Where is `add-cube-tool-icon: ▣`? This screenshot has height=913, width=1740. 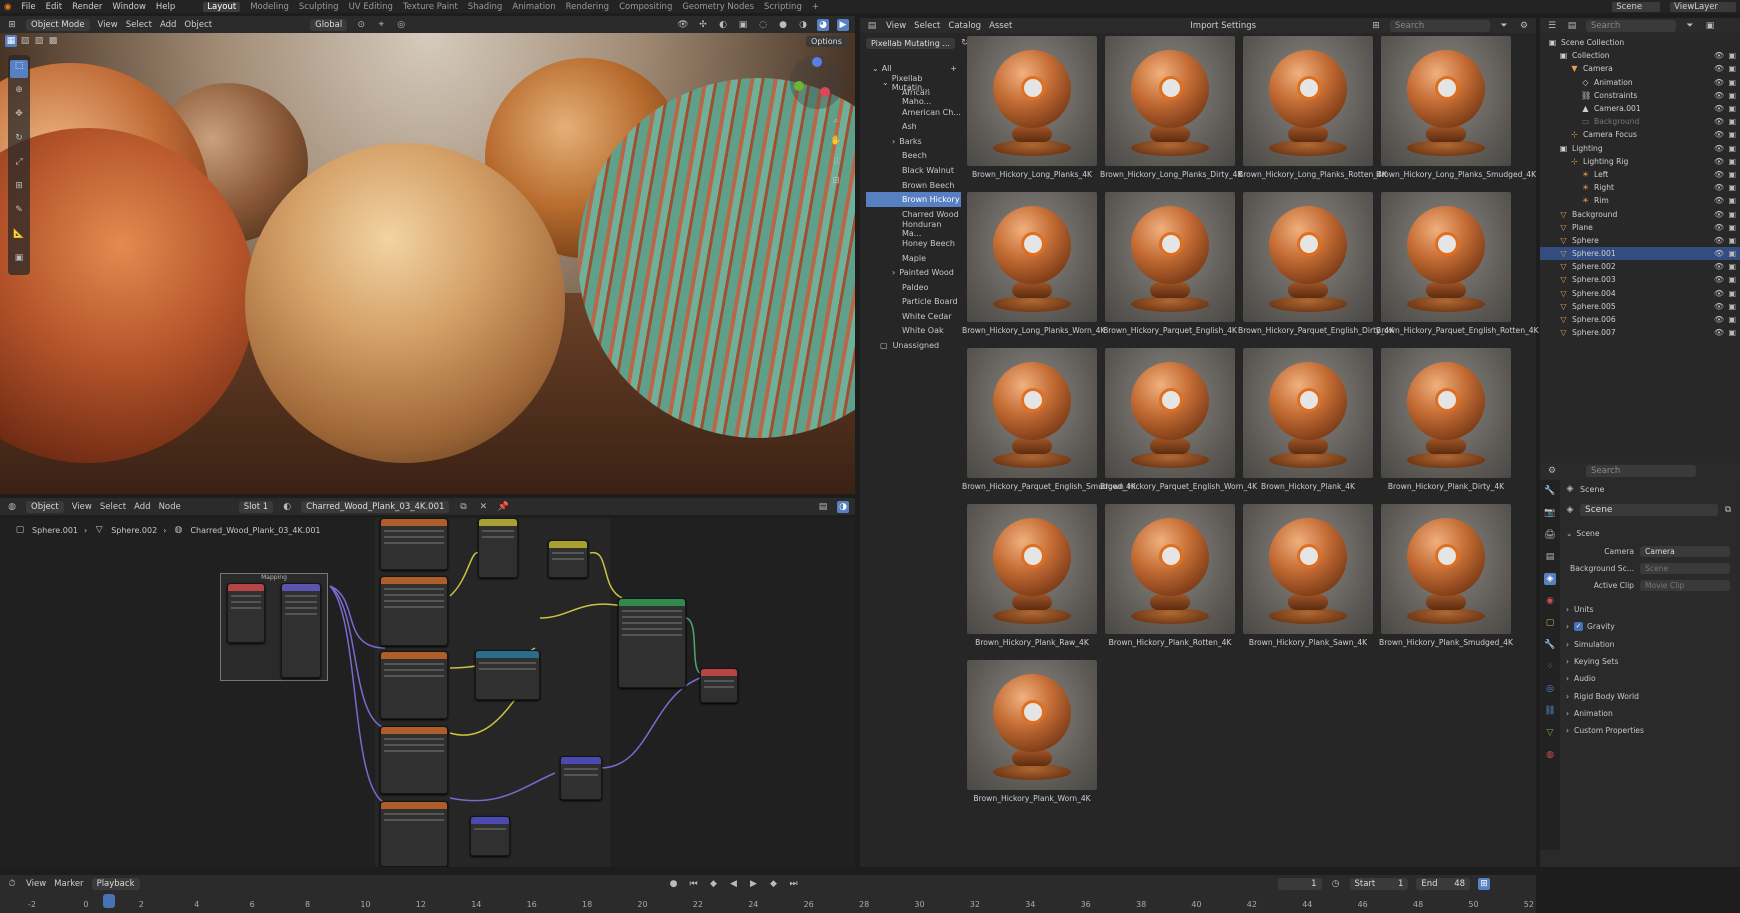
add-cube-tool-icon: ▣ is located at coordinates (19, 261).